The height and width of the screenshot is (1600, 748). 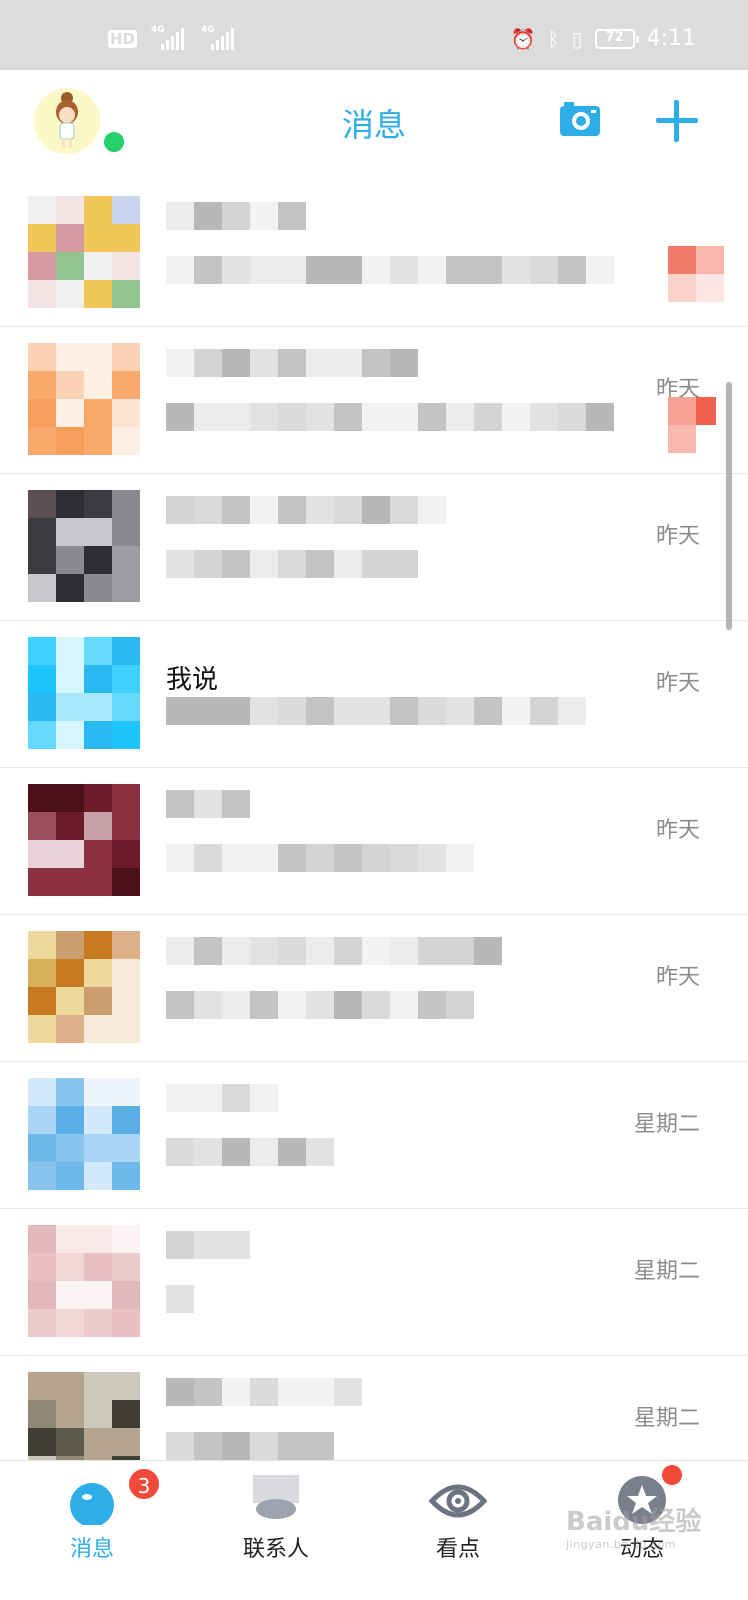 I want to click on feed-notification-dot, so click(x=672, y=1475).